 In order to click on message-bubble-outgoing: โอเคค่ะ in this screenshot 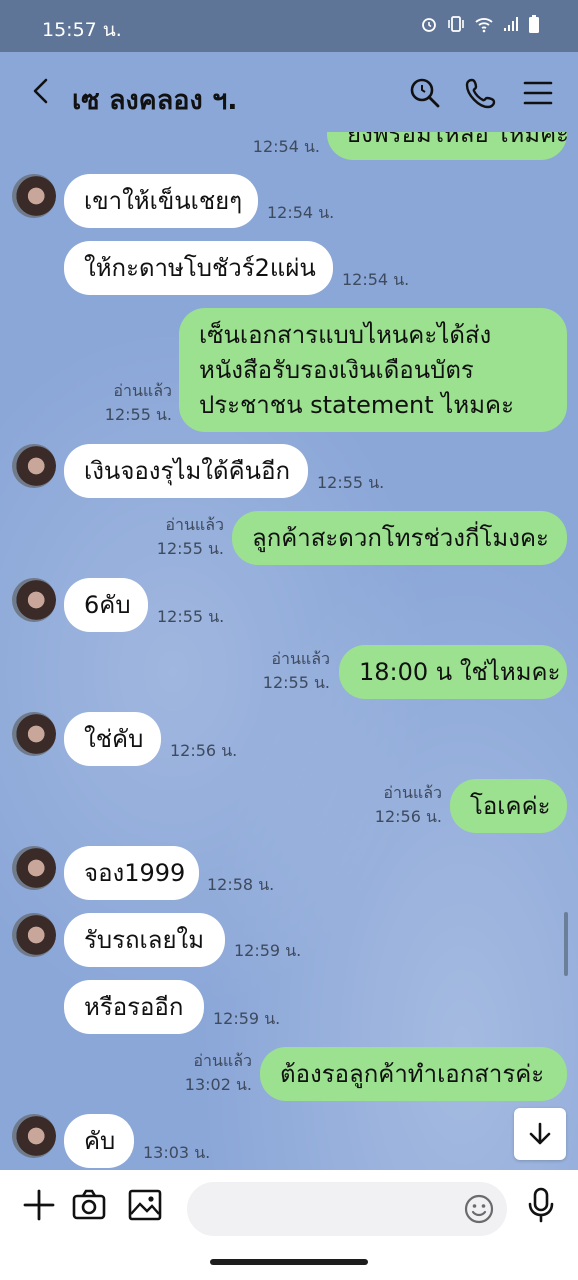, I will do `click(508, 806)`.